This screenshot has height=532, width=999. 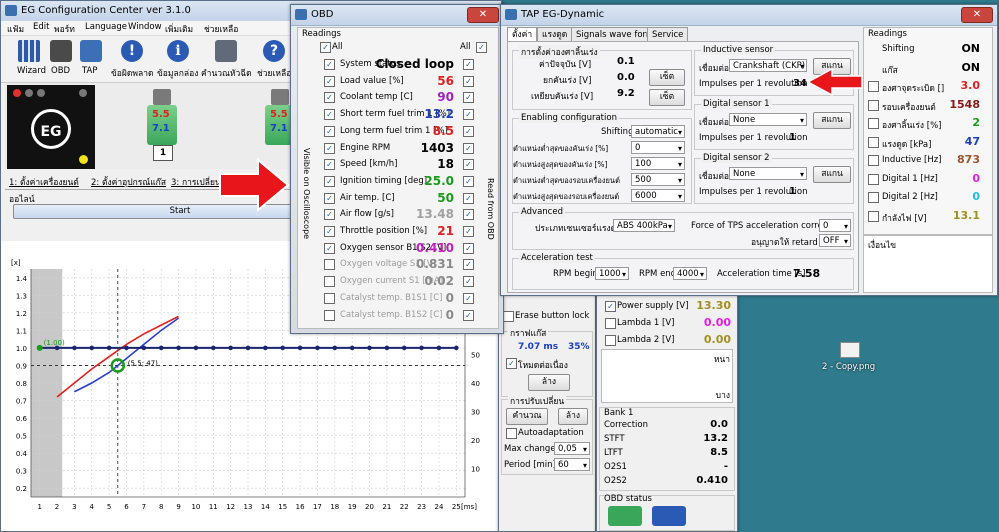 What do you see at coordinates (254, 185) in the screenshot?
I see `red-arrow-left` at bounding box center [254, 185].